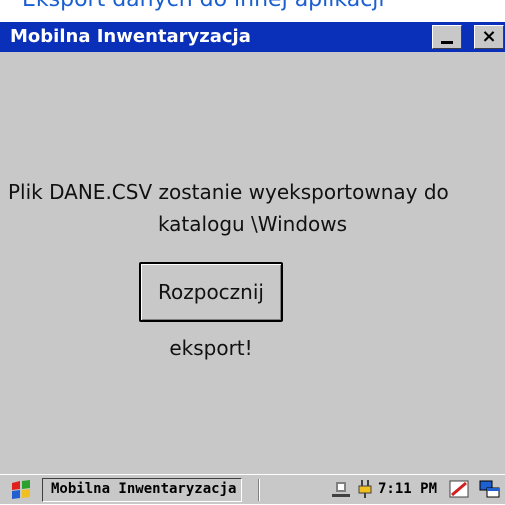 This screenshot has height=505, width=505. What do you see at coordinates (447, 37) in the screenshot?
I see `minimize-button` at bounding box center [447, 37].